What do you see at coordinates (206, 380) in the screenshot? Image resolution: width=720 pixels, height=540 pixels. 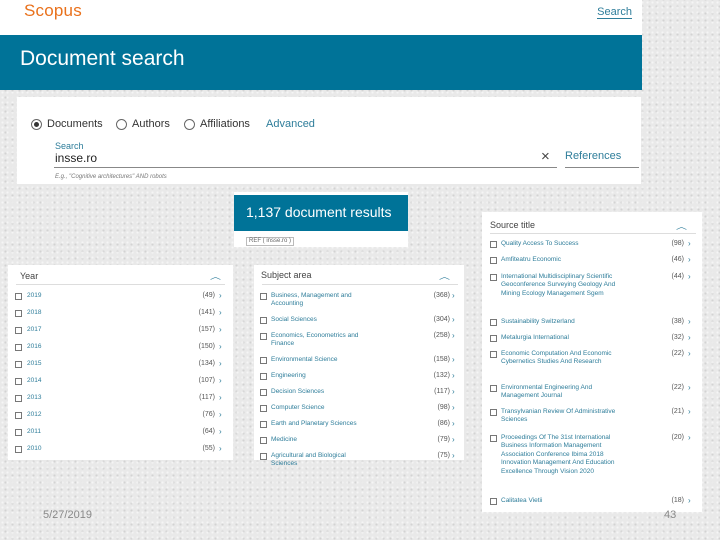 I see `filter-count: (107)` at bounding box center [206, 380].